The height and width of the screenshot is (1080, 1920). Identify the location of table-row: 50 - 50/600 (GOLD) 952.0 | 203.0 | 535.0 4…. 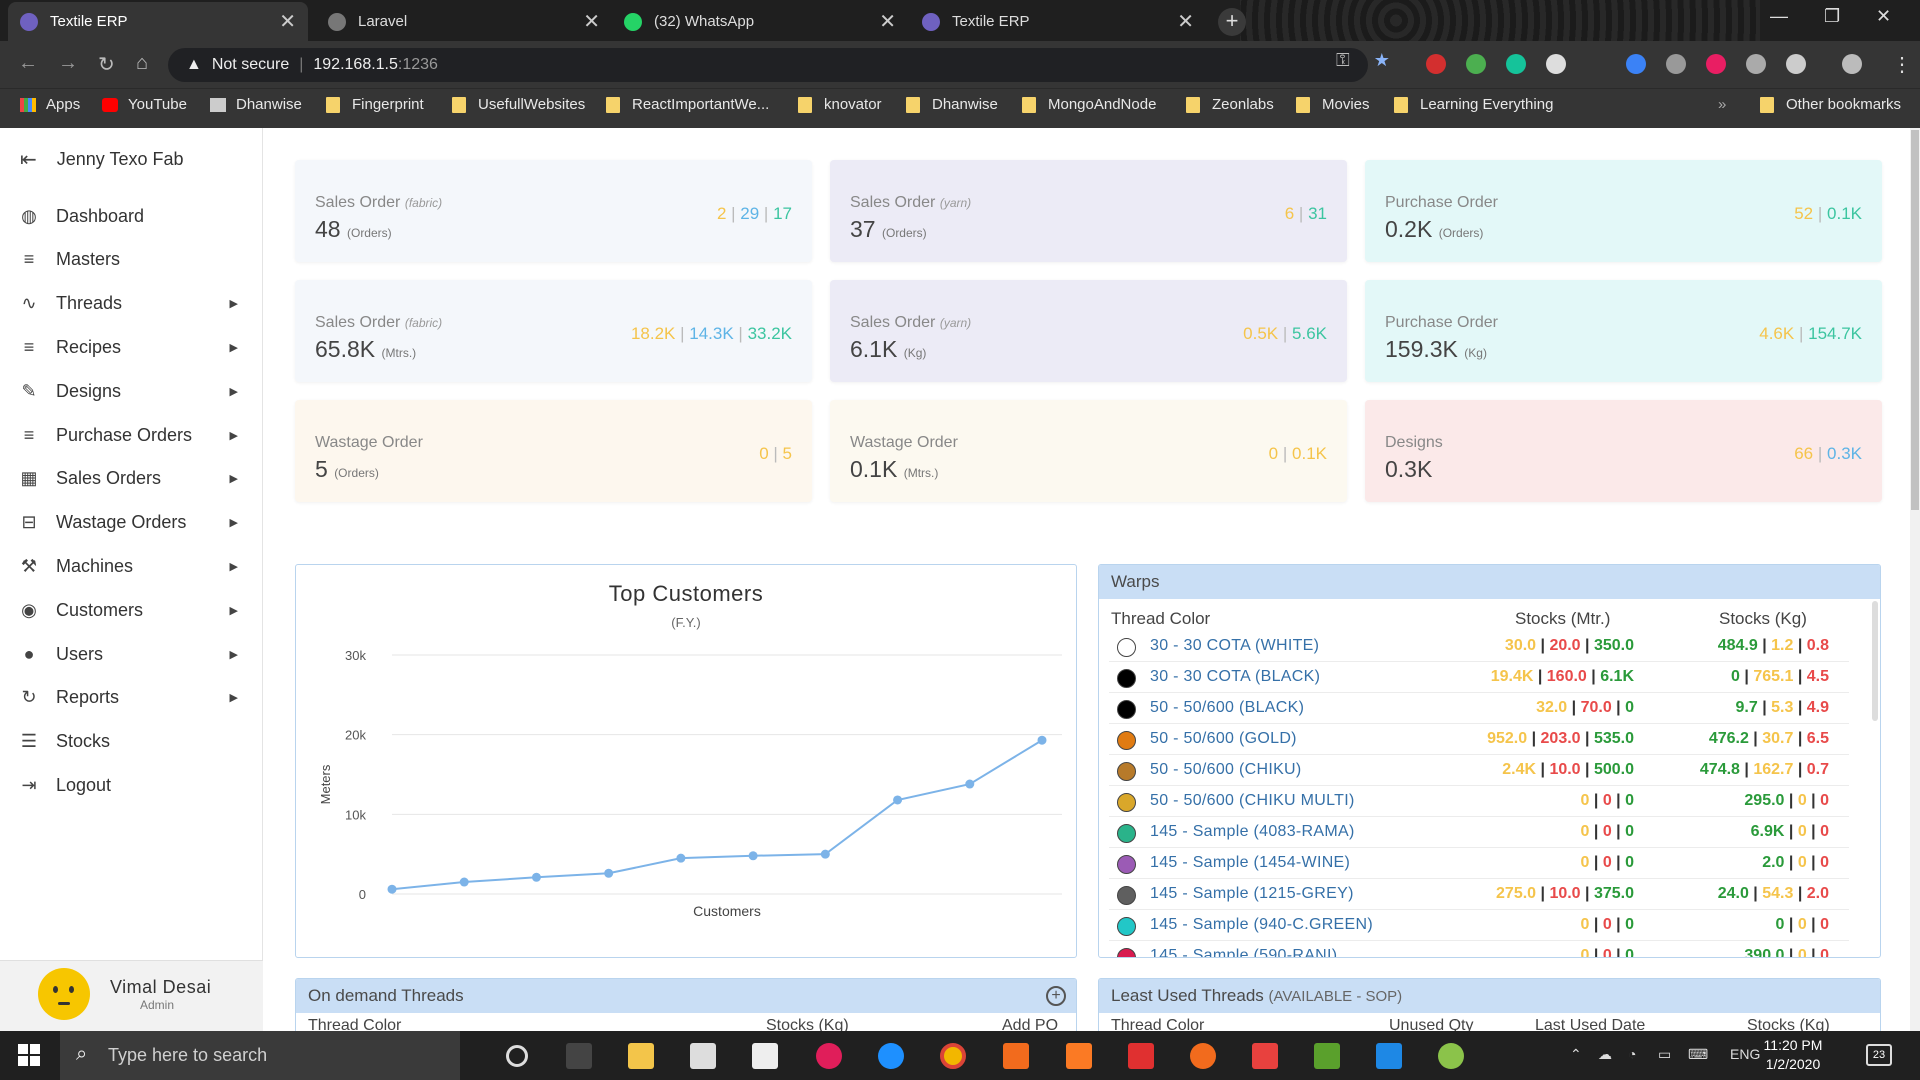
(1479, 739).